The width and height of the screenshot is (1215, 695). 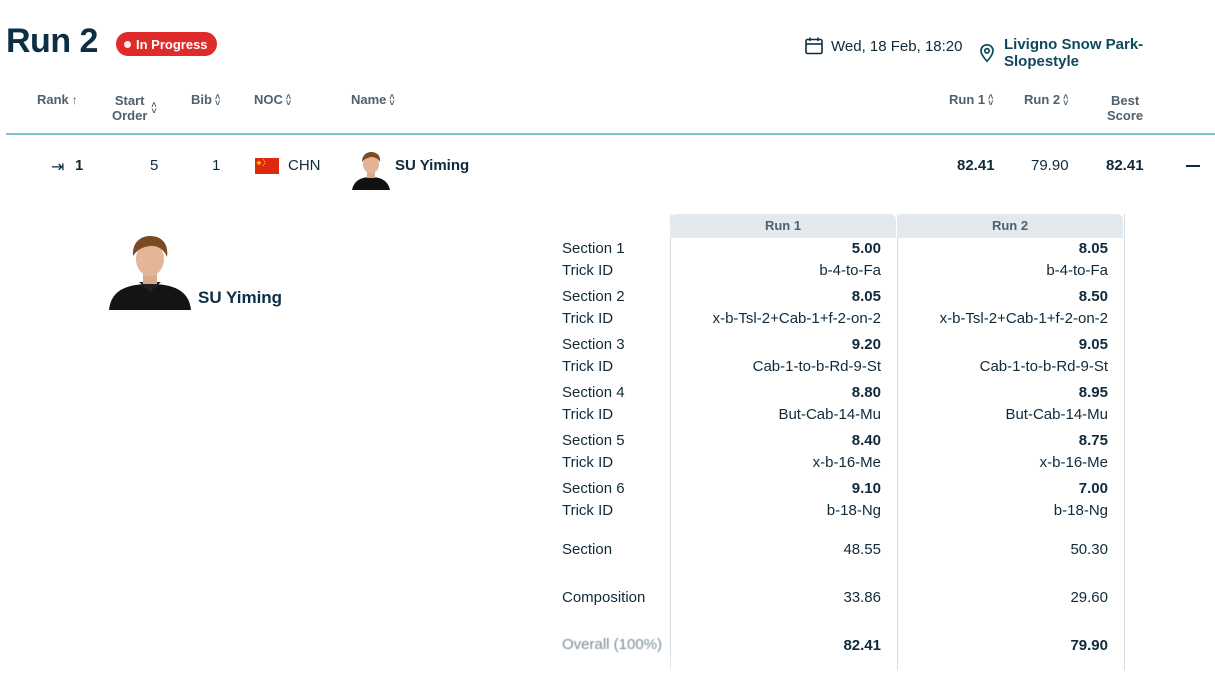 I want to click on detail-athlete-name: SU Yiming, so click(x=240, y=297).